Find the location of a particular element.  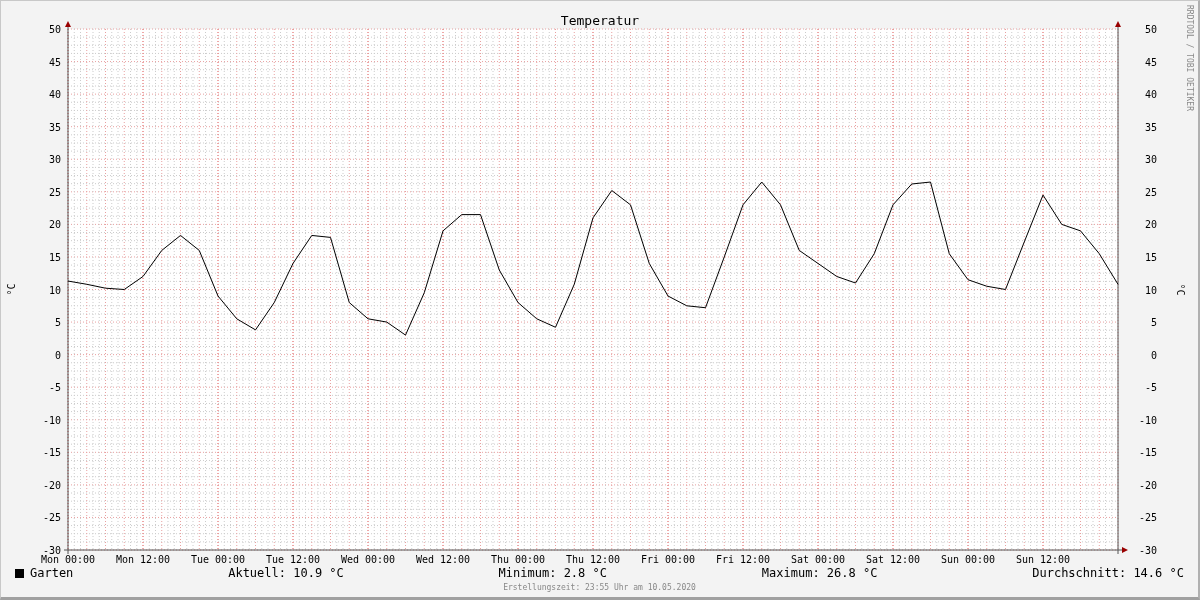

axis-tick-label: Sat 00:00 is located at coordinates (818, 559).